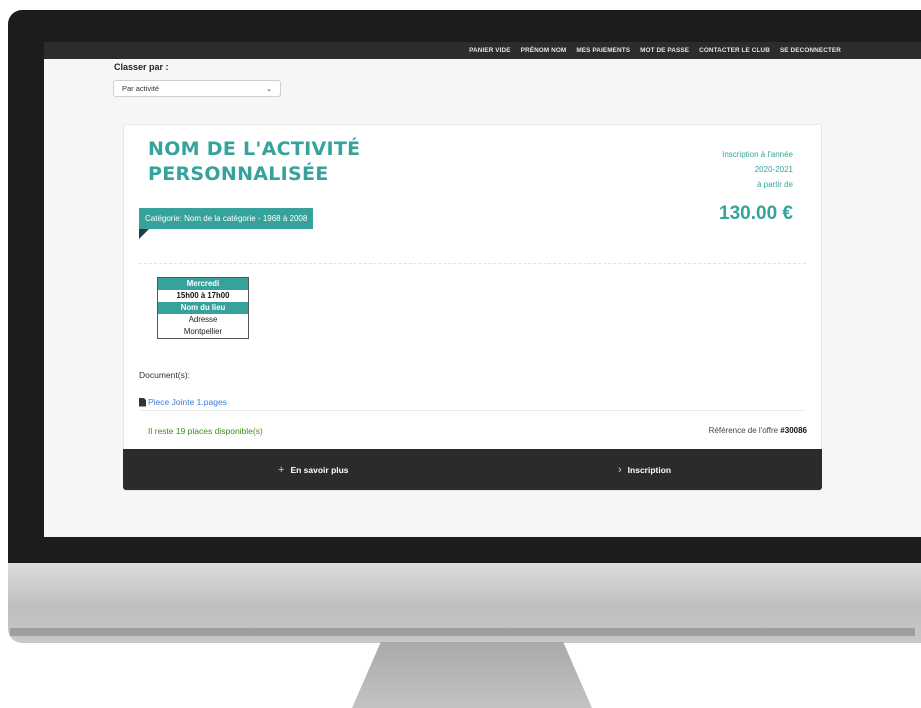 The height and width of the screenshot is (708, 921). Describe the element at coordinates (278, 162) in the screenshot. I see `activity-title: NOM DE L'ACTIVITÉ PERSONNALISÉE` at that location.